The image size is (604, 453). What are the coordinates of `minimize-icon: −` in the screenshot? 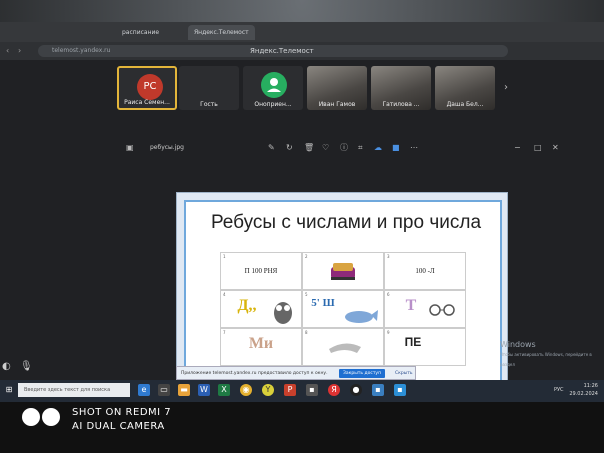 It's located at (517, 148).